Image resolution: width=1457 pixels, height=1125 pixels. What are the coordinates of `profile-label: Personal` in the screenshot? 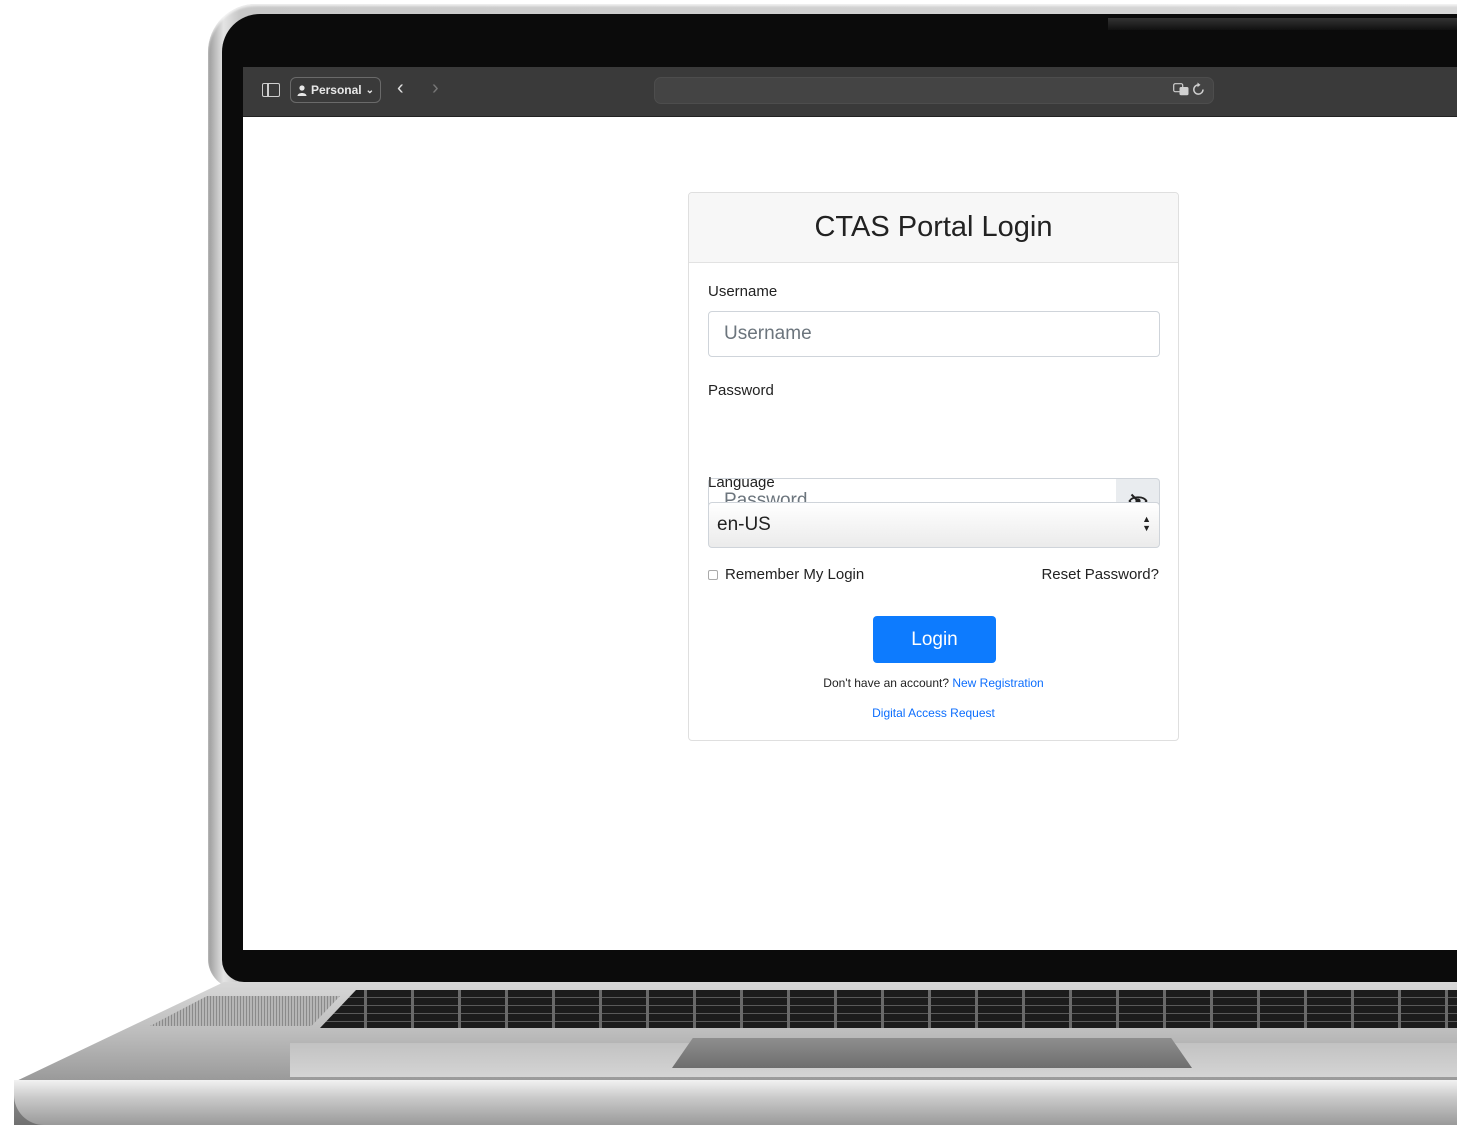 It's located at (336, 90).